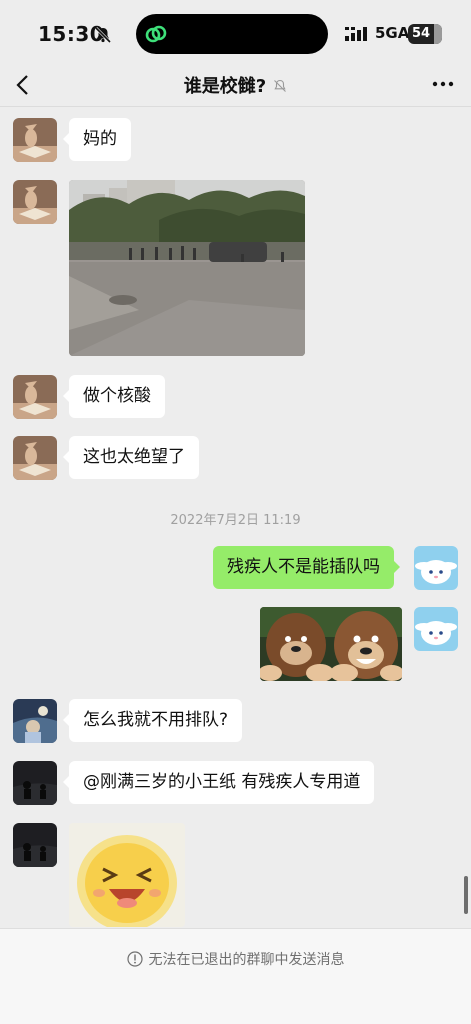 The width and height of the screenshot is (471, 1024). What do you see at coordinates (235, 520) in the screenshot?
I see `message-timestamp: 2022年7月2日 11:19` at bounding box center [235, 520].